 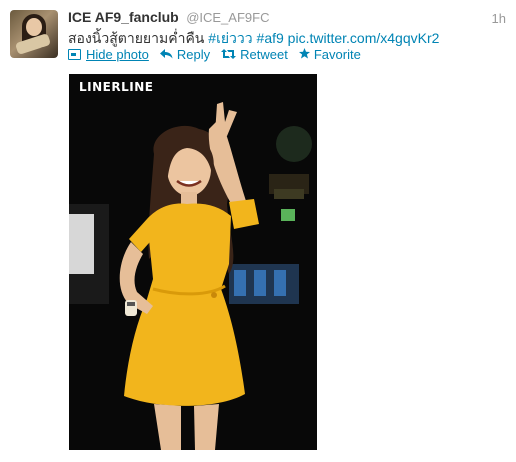 What do you see at coordinates (138, 38) in the screenshot?
I see `tweet-text-body: สองนิ้วสู้ตายยามค่ำคืน` at bounding box center [138, 38].